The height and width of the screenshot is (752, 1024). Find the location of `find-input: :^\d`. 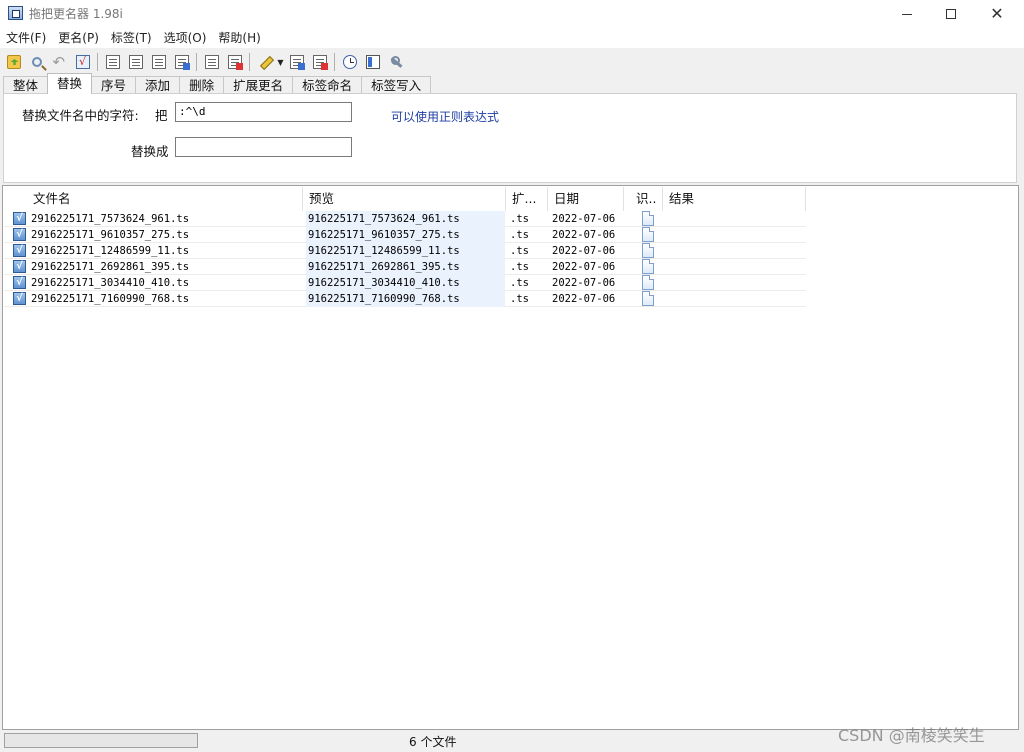

find-input: :^\d is located at coordinates (263, 112).